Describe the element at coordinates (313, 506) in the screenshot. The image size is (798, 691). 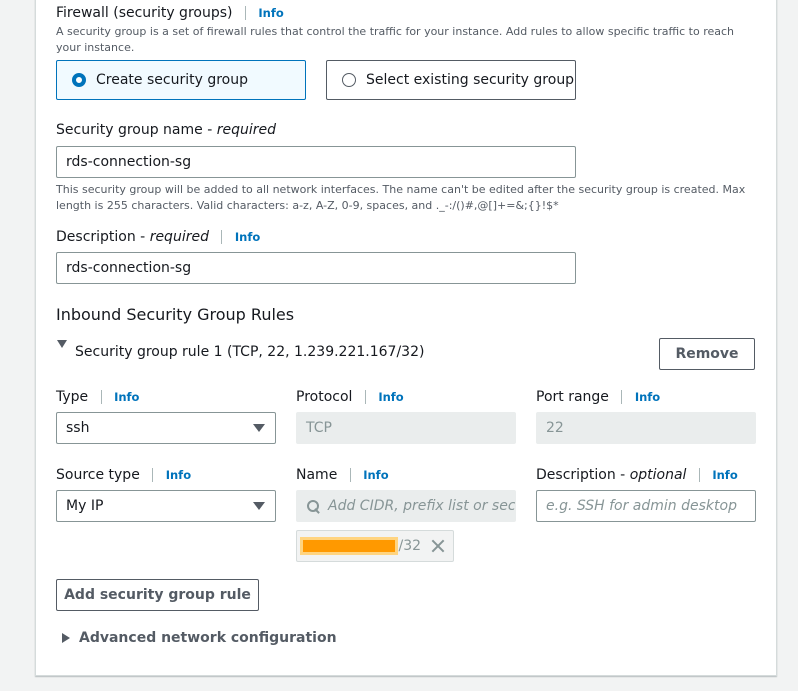
I see `search-icon` at that location.